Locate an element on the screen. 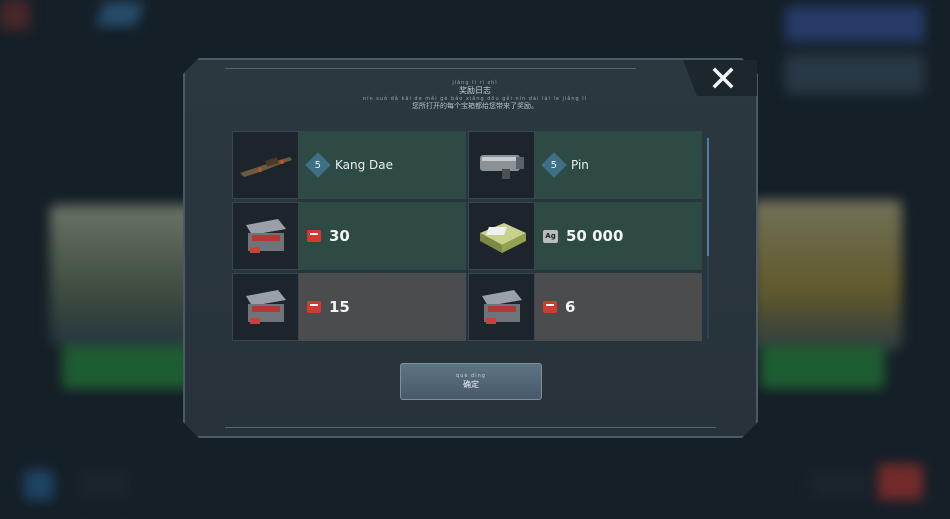  reward-amount: 30 is located at coordinates (339, 236).